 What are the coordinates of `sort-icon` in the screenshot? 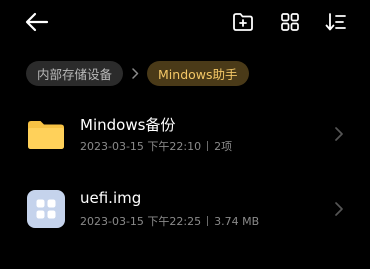 It's located at (335, 22).